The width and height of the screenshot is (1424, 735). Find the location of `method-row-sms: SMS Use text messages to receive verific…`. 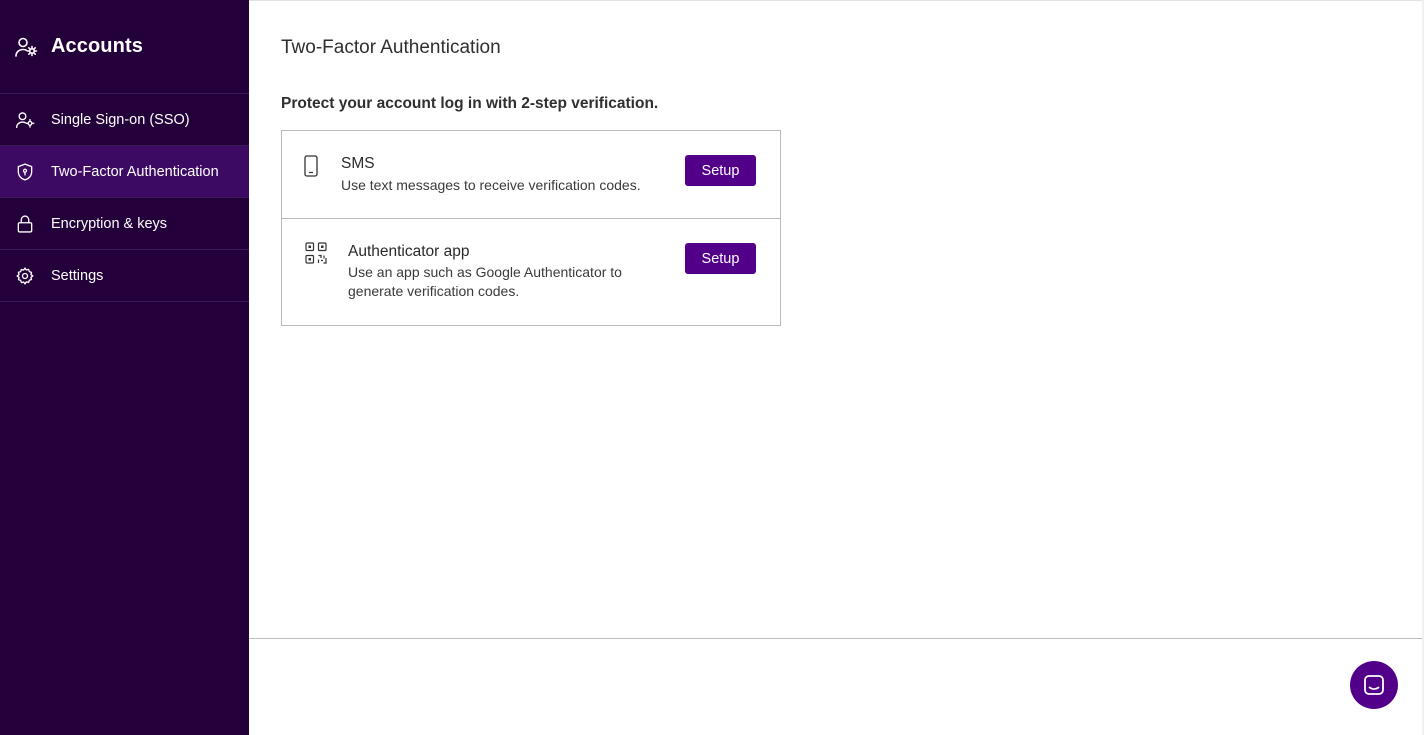

method-row-sms: SMS Use text messages to receive verific… is located at coordinates (531, 175).